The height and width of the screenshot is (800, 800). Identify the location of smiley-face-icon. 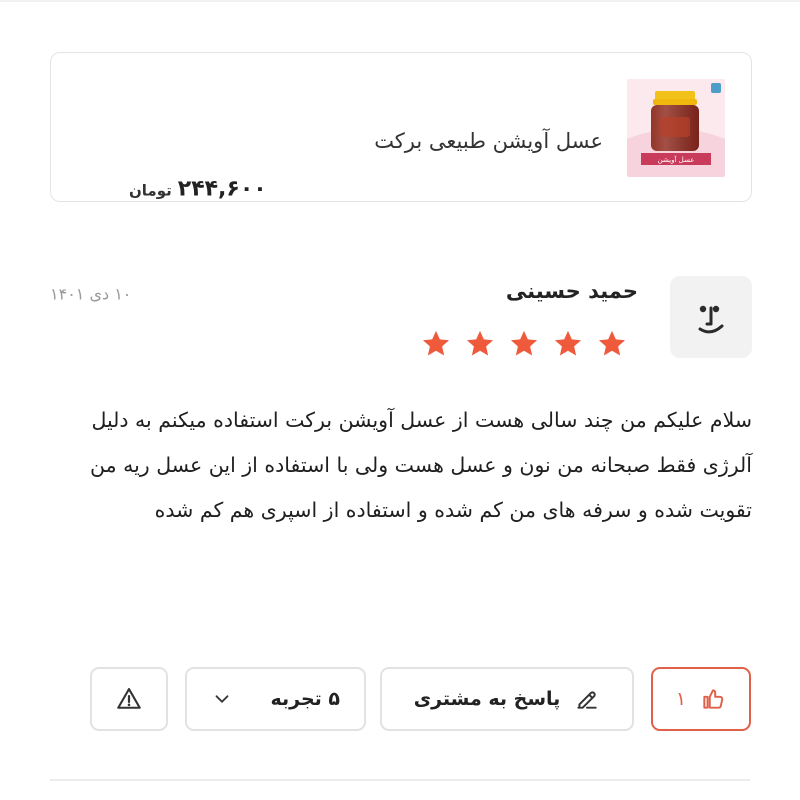
(711, 319).